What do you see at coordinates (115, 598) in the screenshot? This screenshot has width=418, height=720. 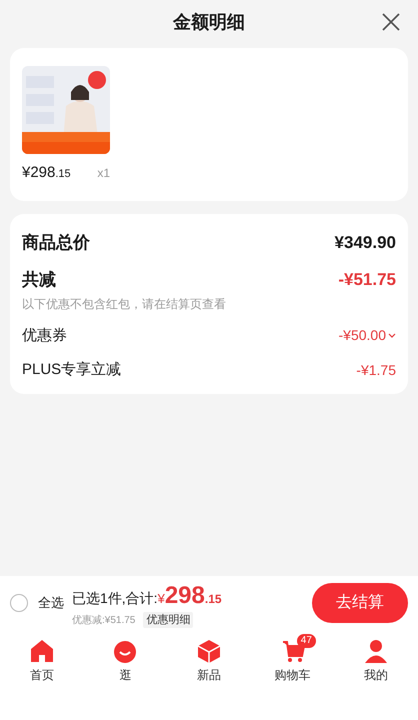 I see `selected-summary: 已选1件,合计:` at bounding box center [115, 598].